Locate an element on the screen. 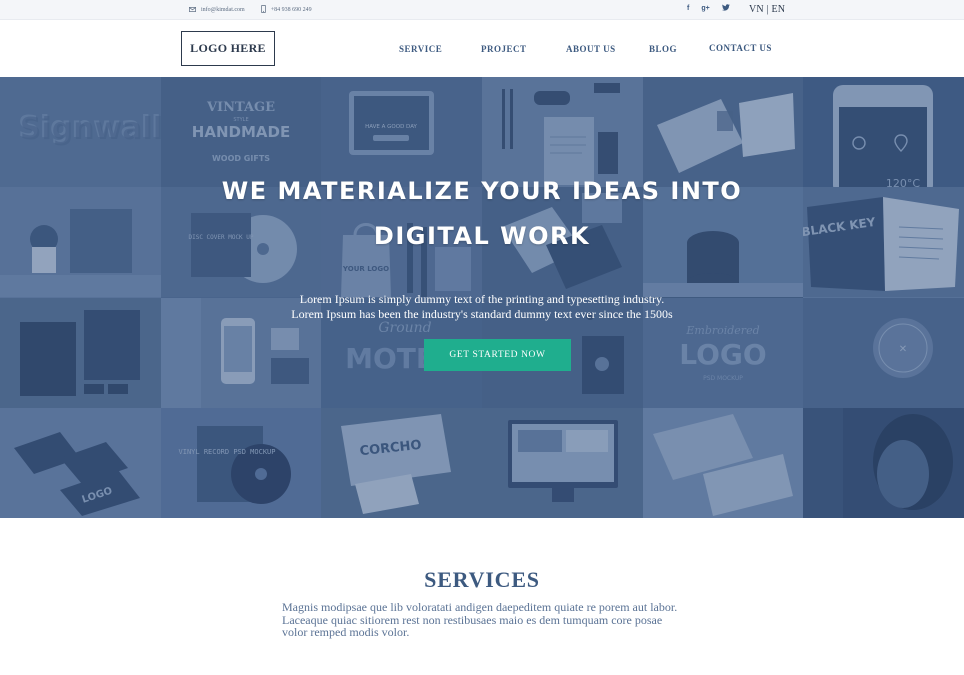  hero-title-line1: WE MATERIALIZE YOUR IDEAS INTO is located at coordinates (482, 191).